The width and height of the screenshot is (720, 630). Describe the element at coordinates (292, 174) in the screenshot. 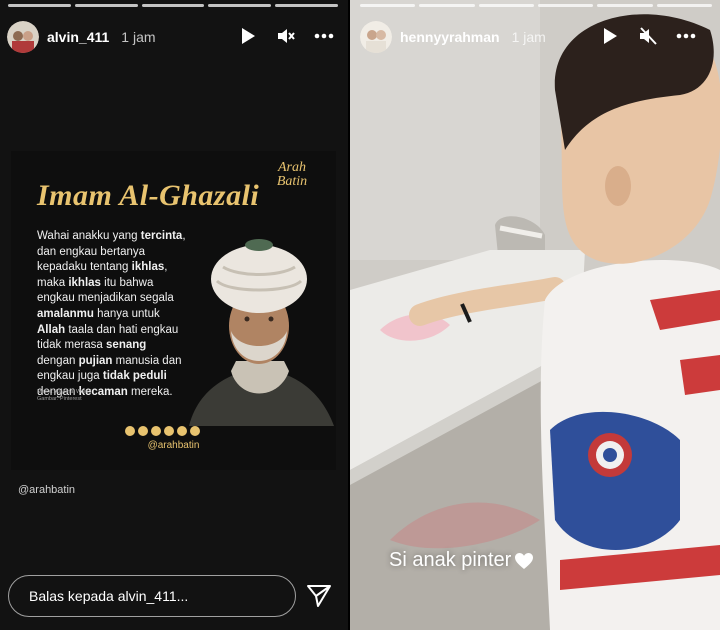

I see `card-logo: Arah Batin` at that location.